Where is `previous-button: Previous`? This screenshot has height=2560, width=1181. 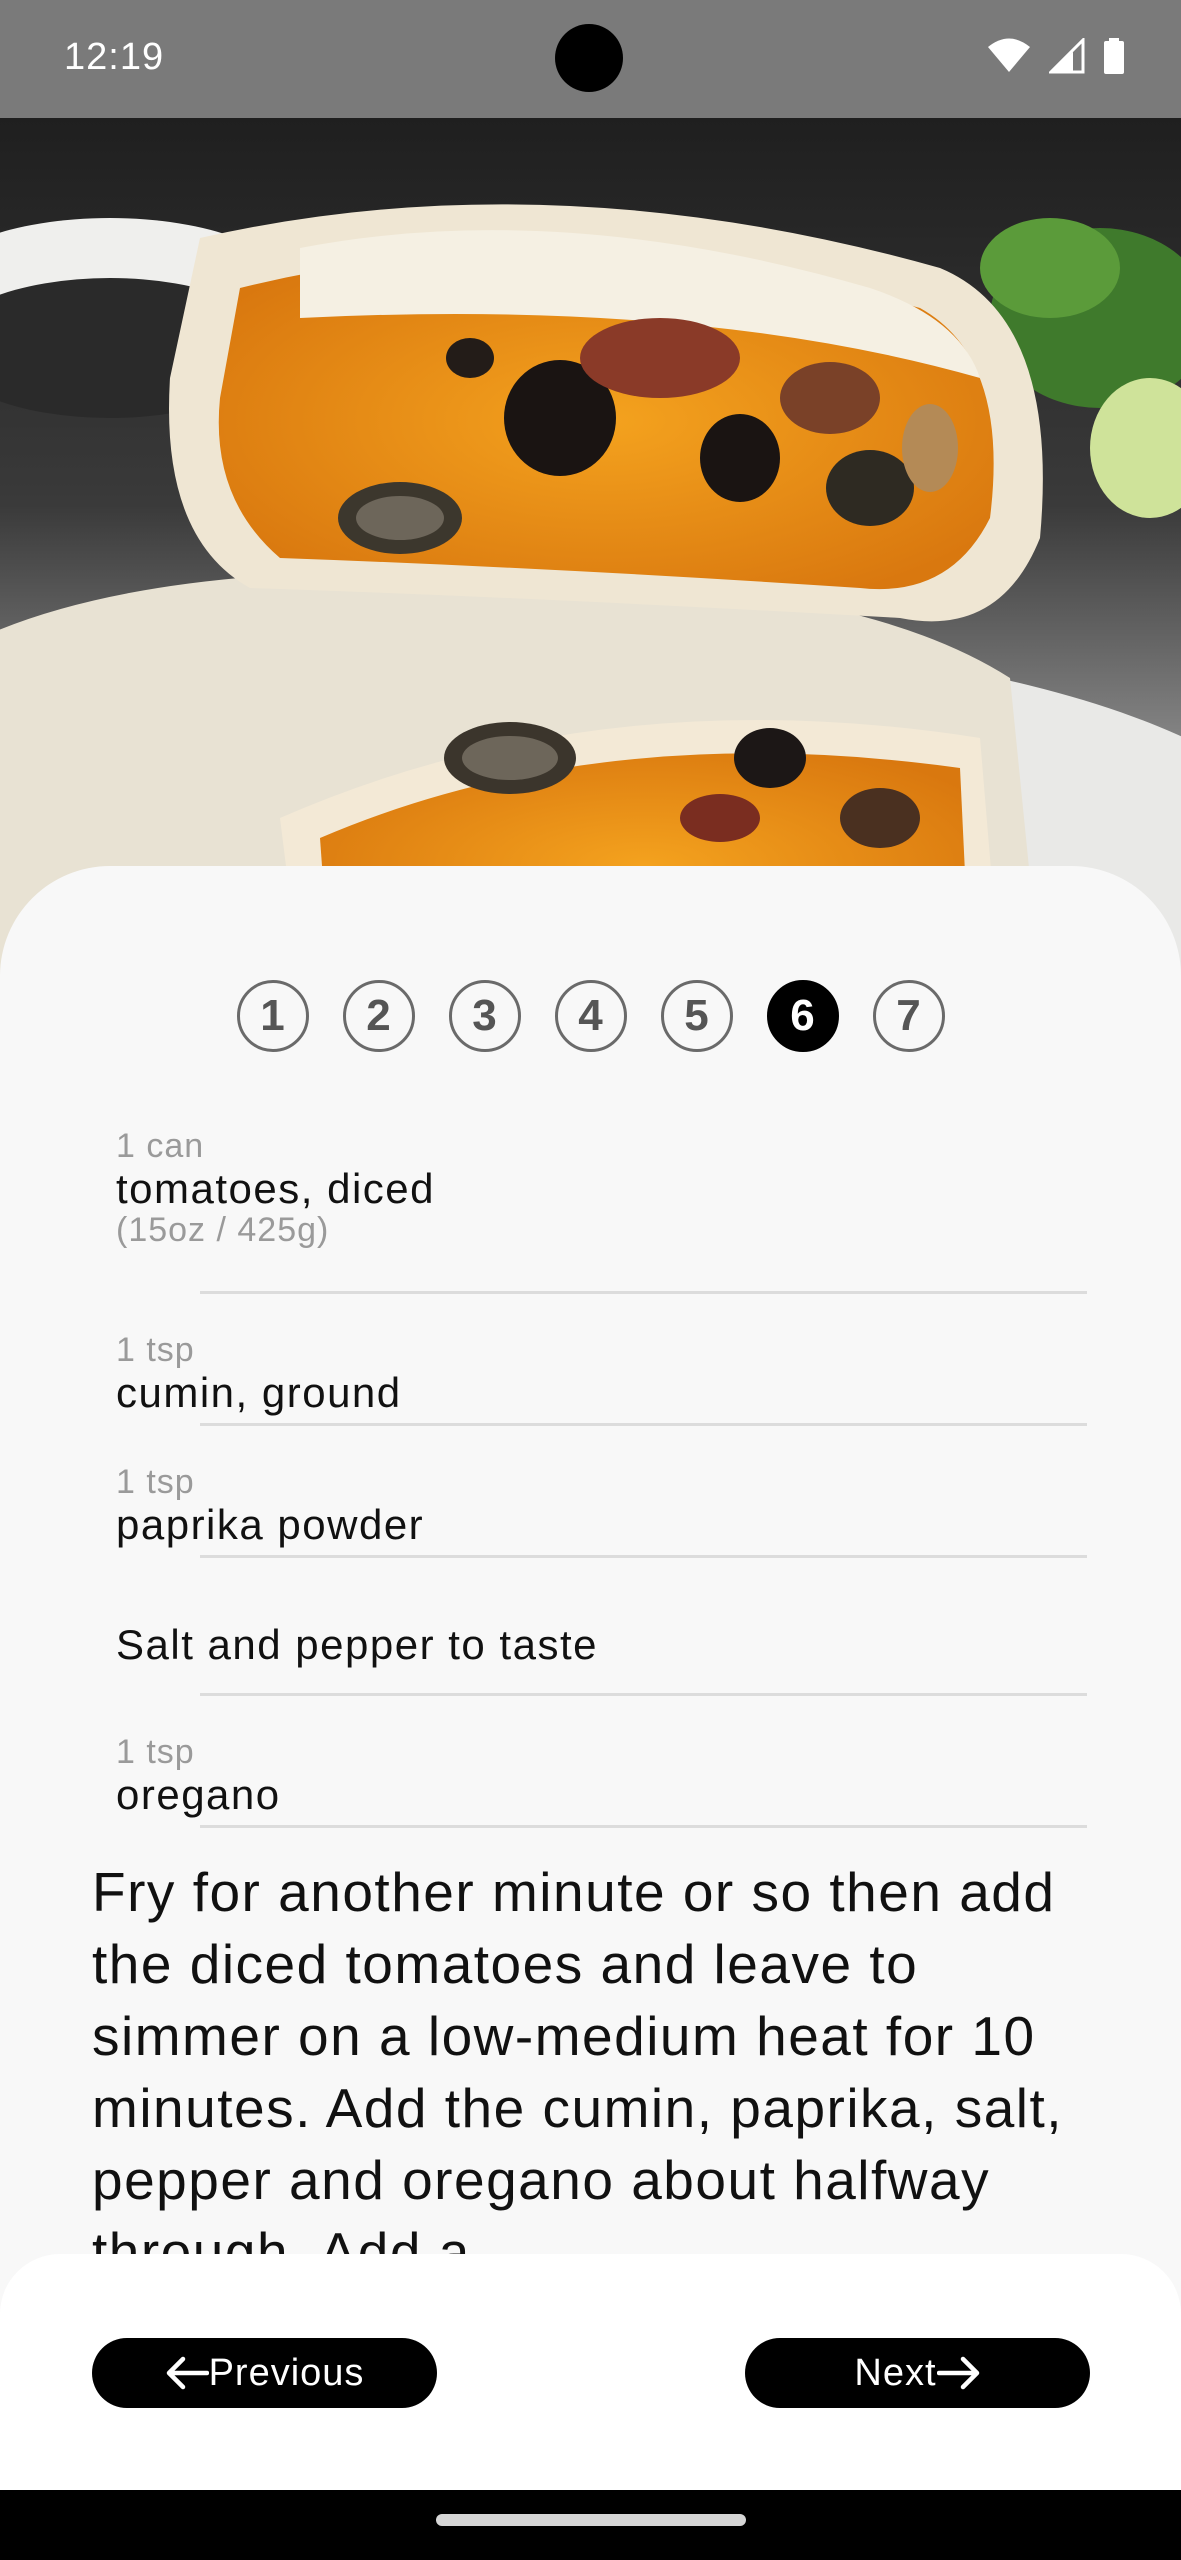
previous-button: Previous is located at coordinates (264, 2373).